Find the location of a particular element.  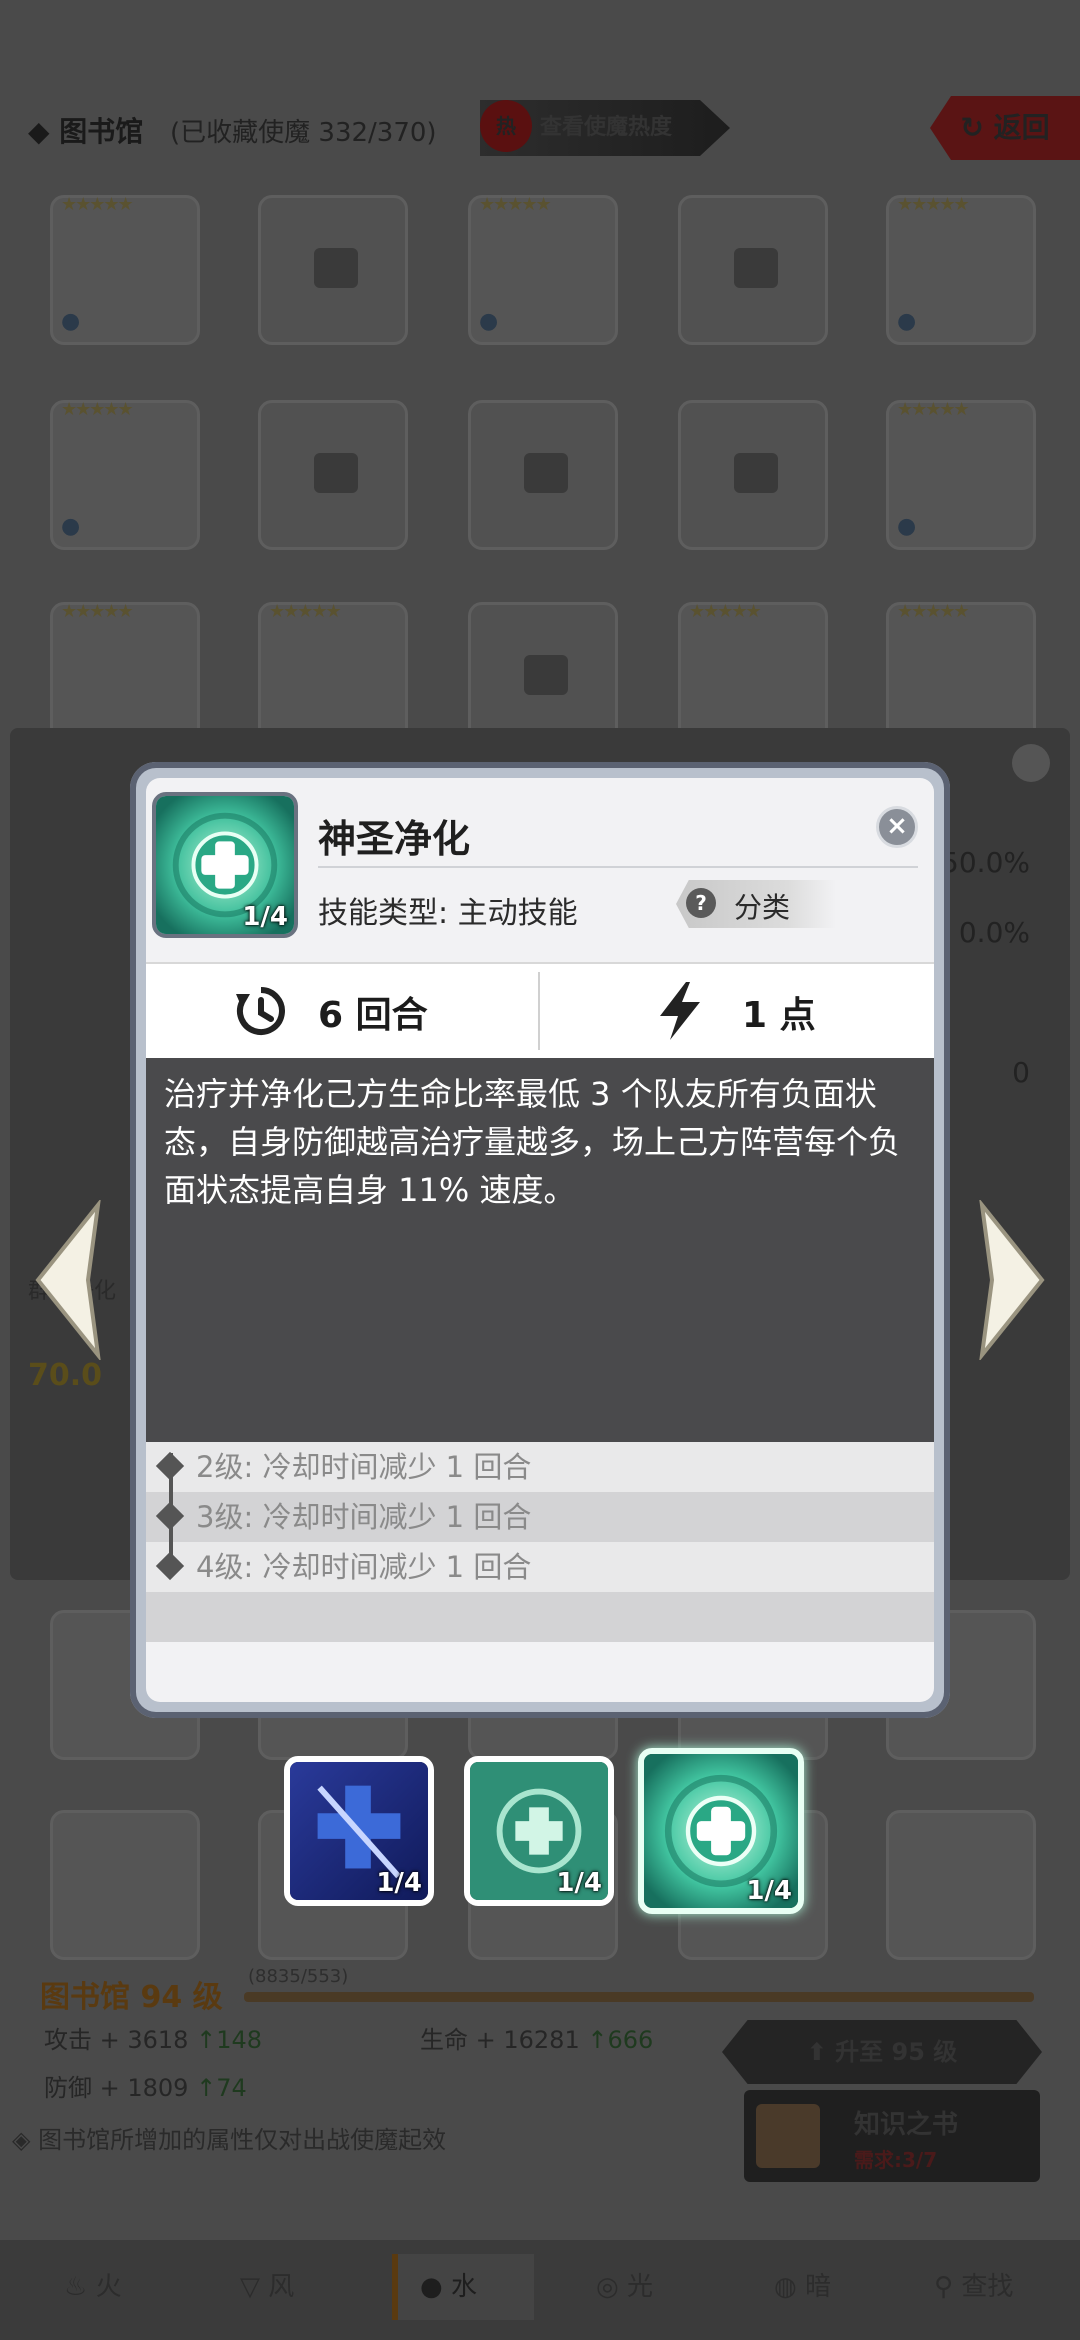

dark-icon: ◍ is located at coordinates (785, 2287).